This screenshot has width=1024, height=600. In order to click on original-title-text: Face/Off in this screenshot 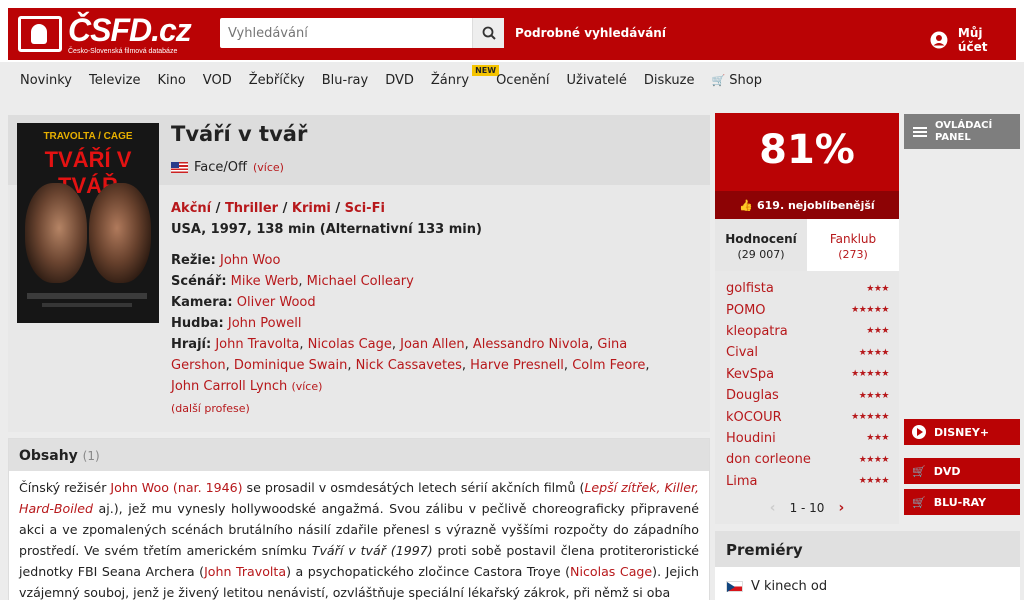, I will do `click(220, 167)`.